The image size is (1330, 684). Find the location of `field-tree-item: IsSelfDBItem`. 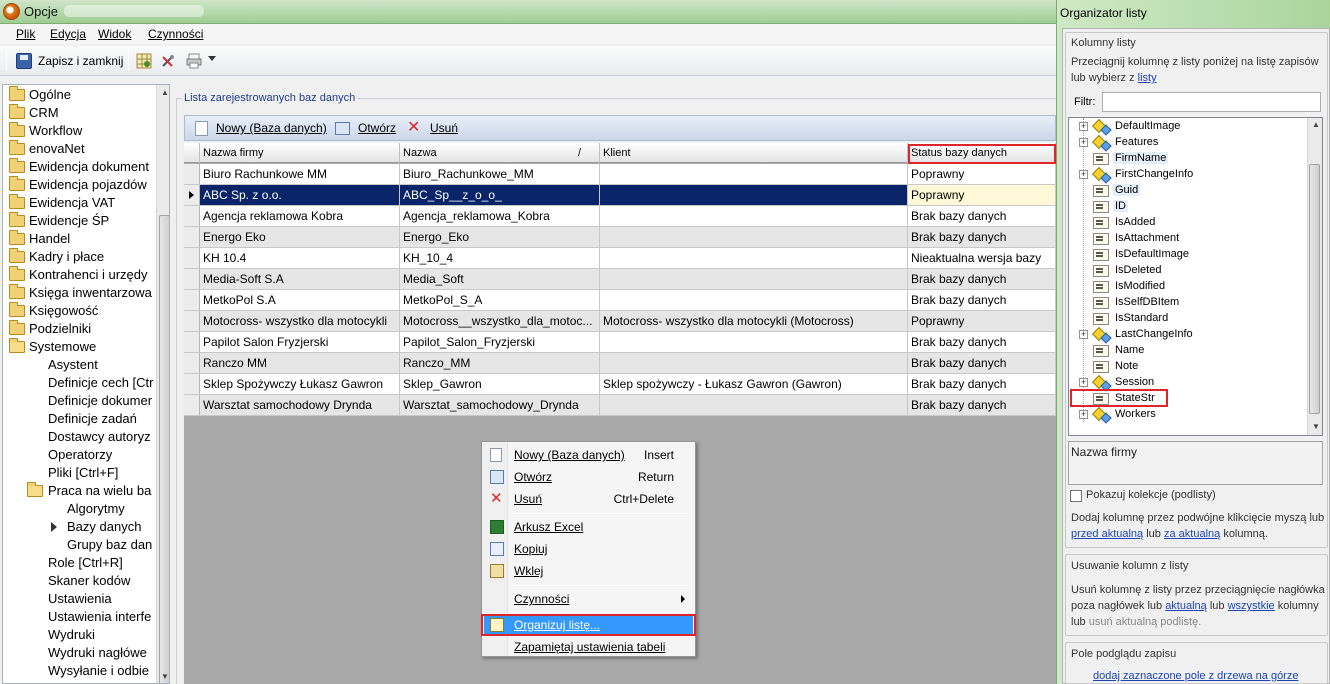

field-tree-item: IsSelfDBItem is located at coordinates (1188, 303).